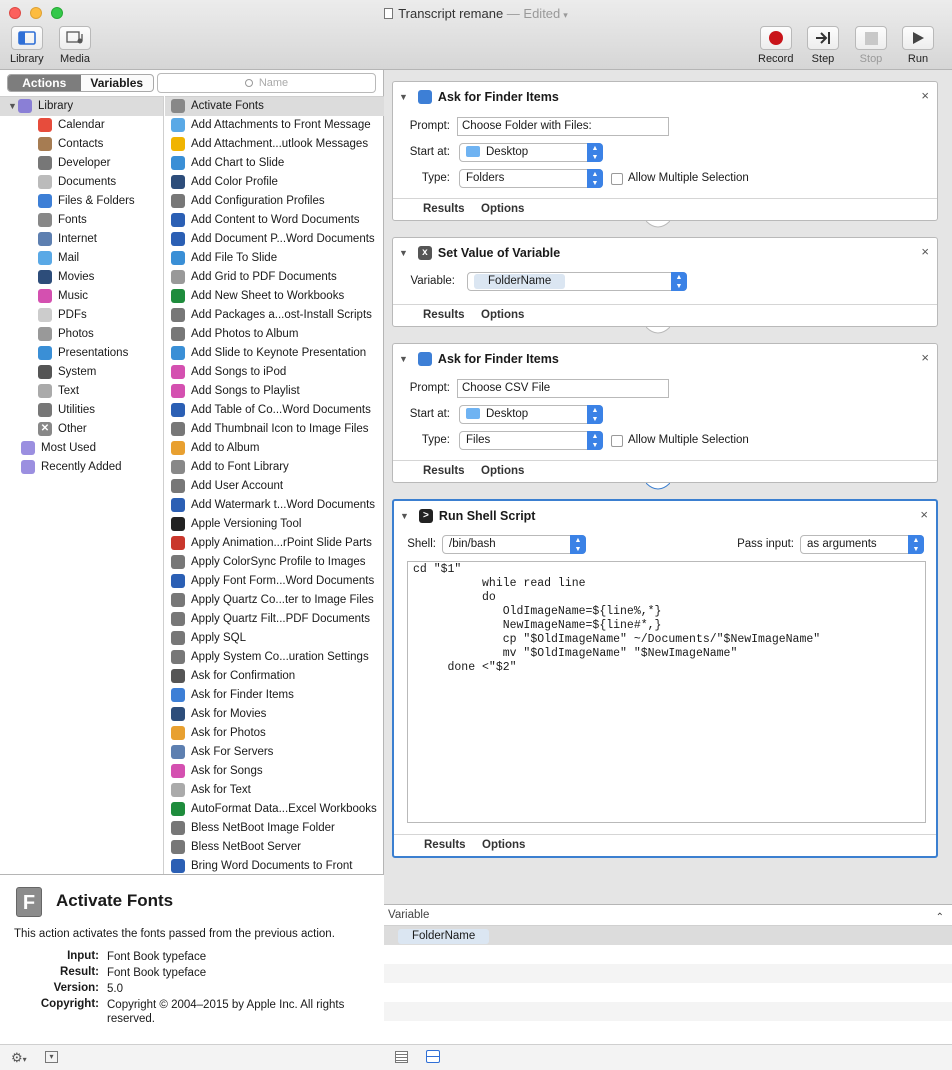  What do you see at coordinates (274, 391) in the screenshot?
I see `list-item: Add Songs to Playlist` at bounding box center [274, 391].